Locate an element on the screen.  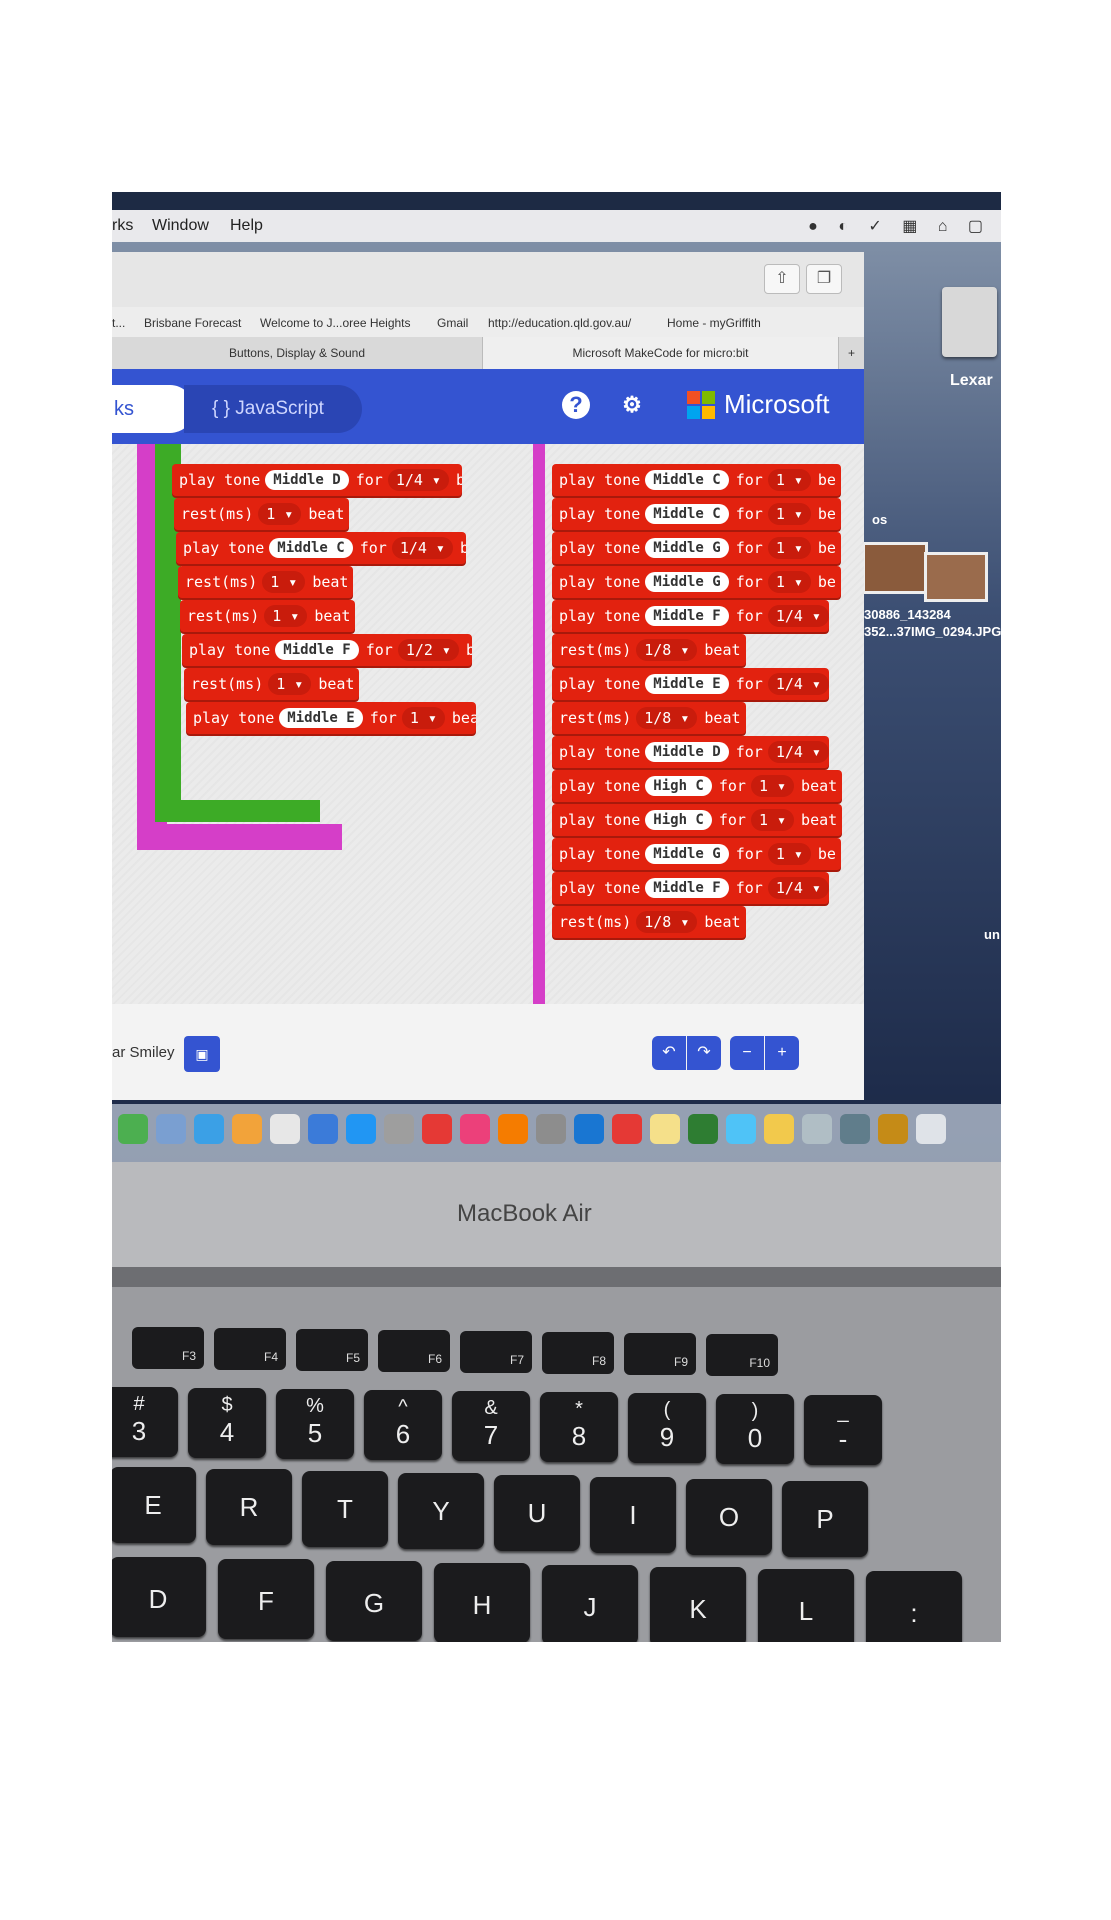
play-tone-block: play toneMiddle C for1/4 ▾ beat is located at coordinates (321, 548).